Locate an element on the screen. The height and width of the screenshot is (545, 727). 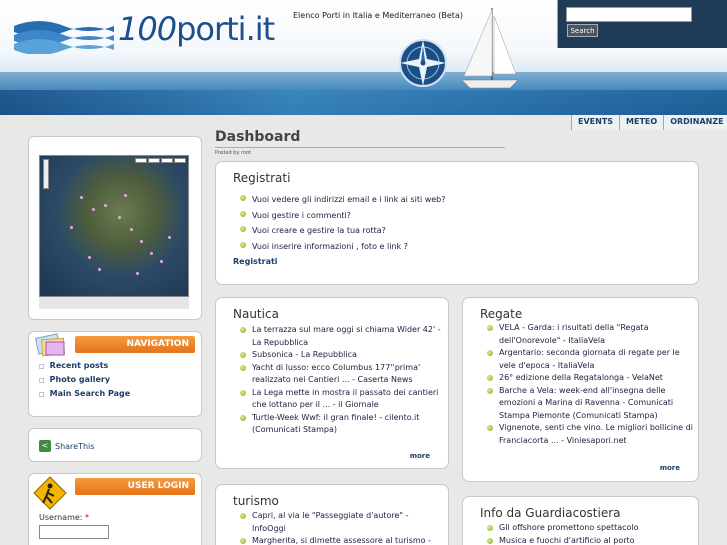
map-zoom-control is located at coordinates (46, 174).